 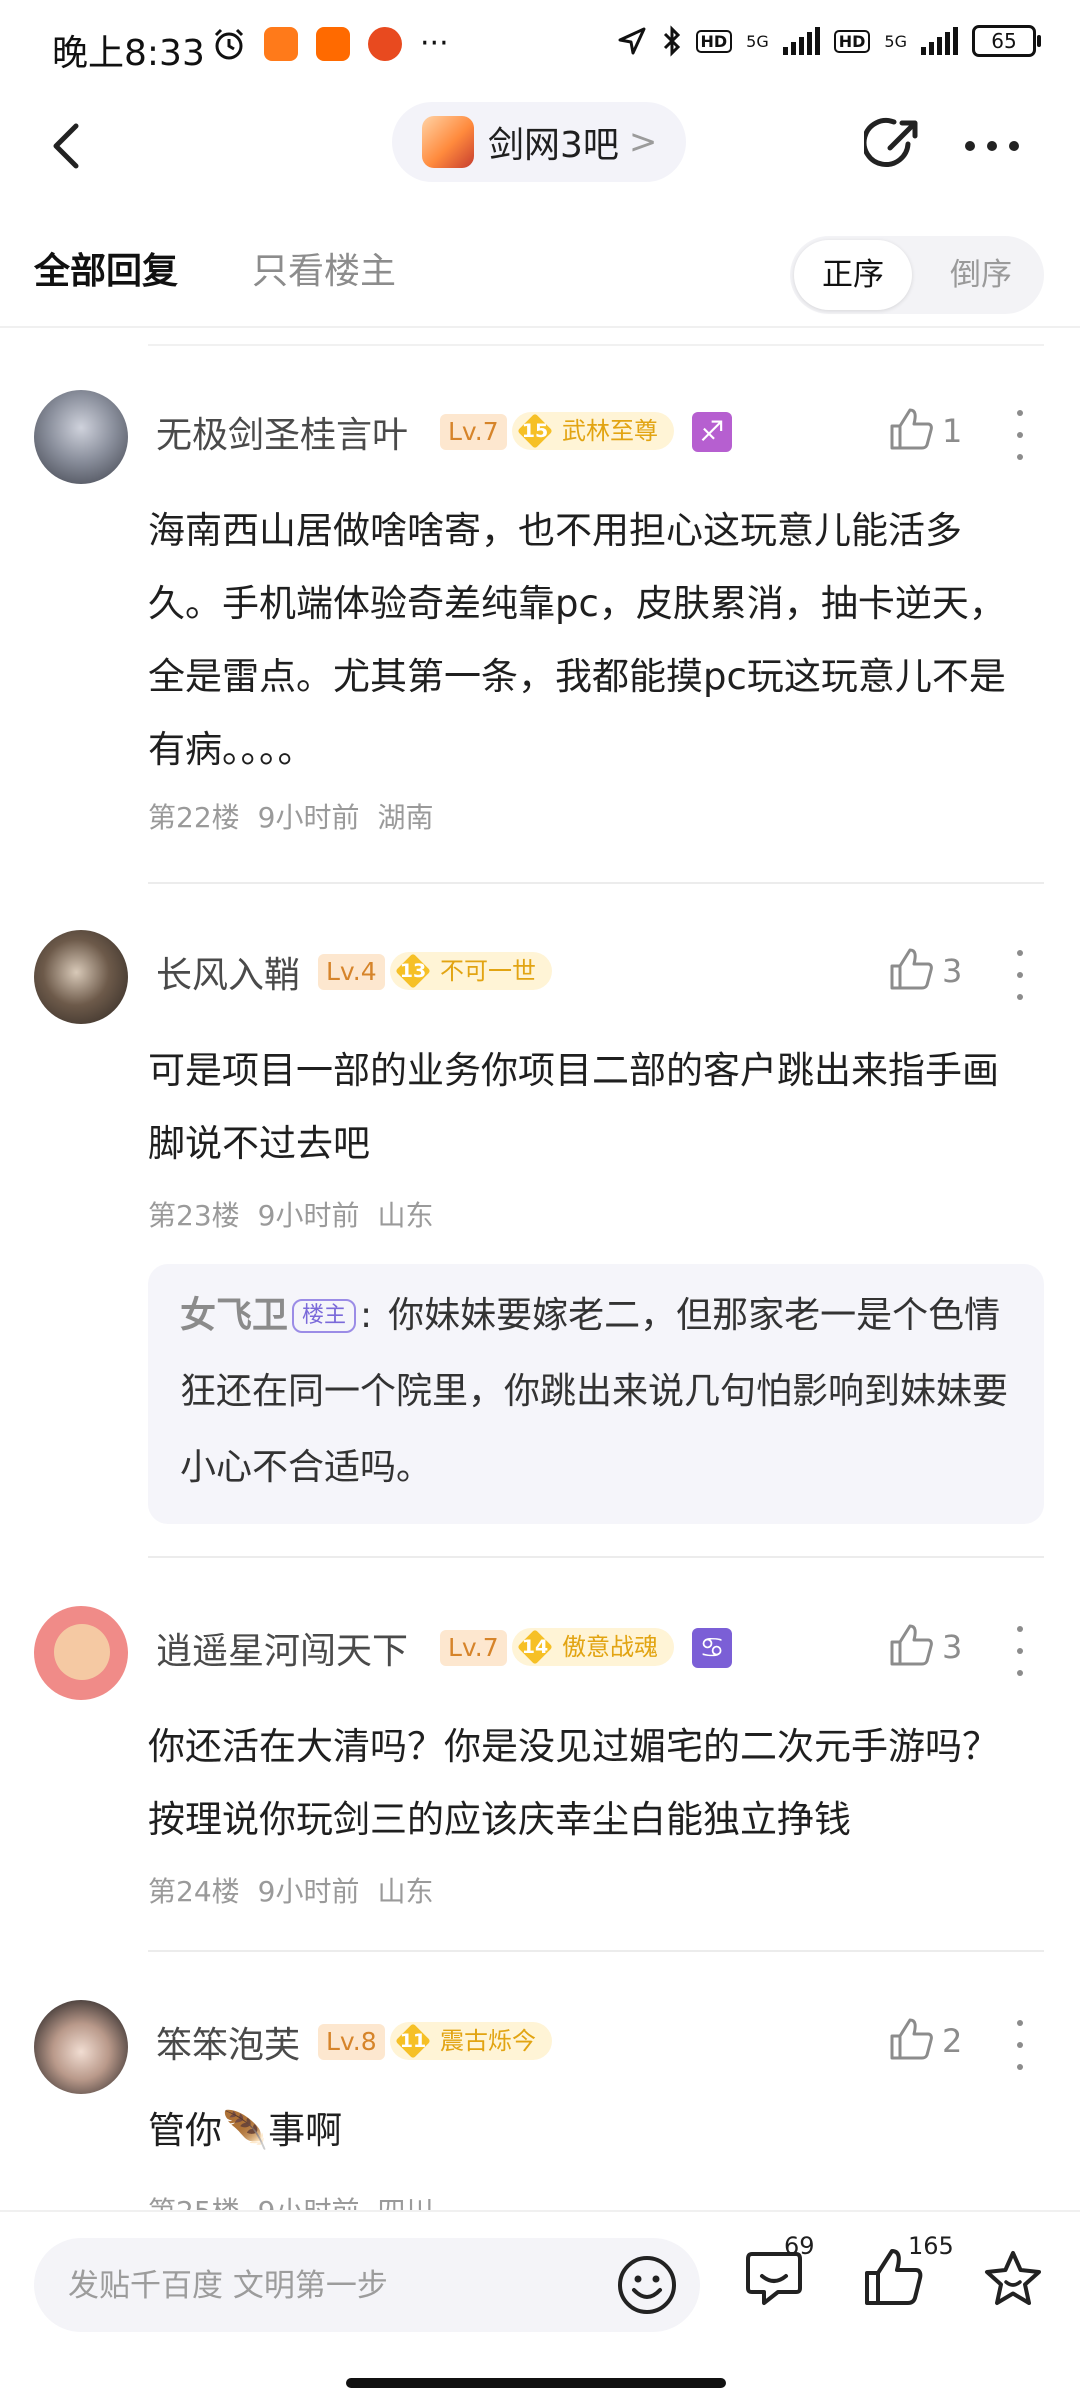 I want to click on forum-logo-icon, so click(x=448, y=142).